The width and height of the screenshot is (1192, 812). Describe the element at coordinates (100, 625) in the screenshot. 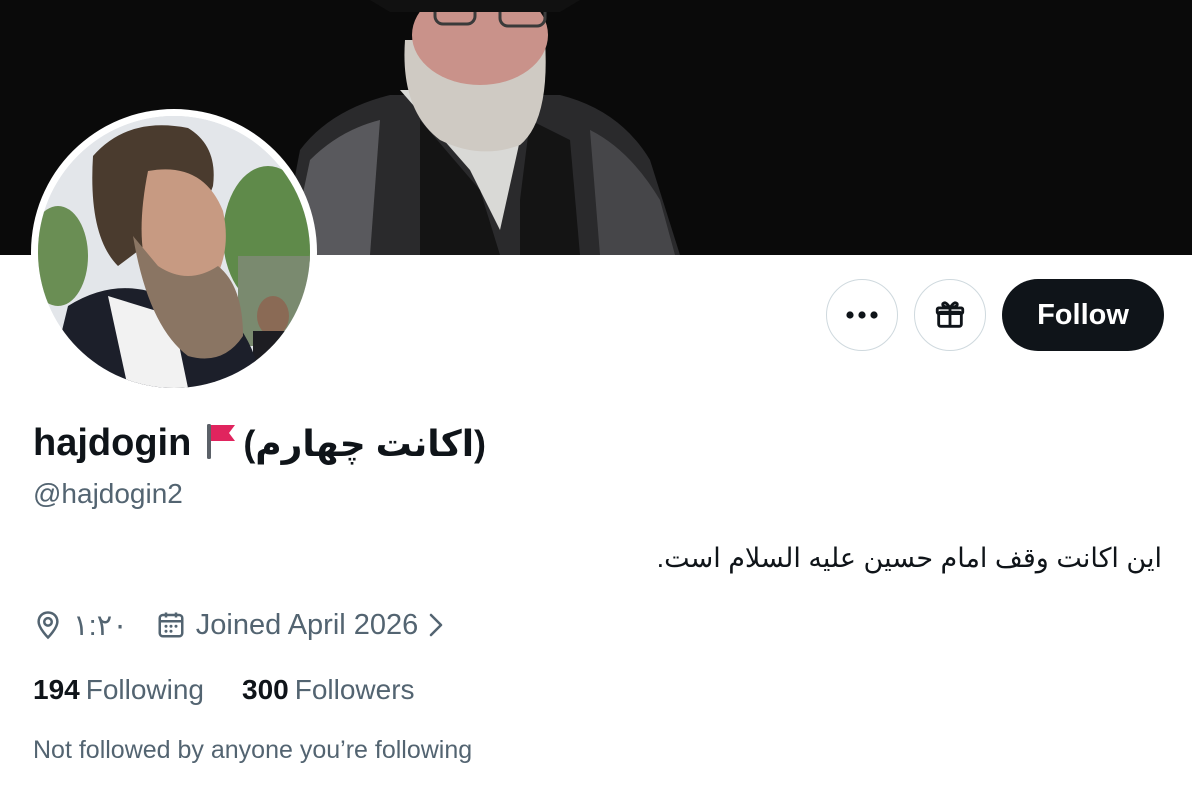

I see `location-text: ۱:۲۰` at that location.